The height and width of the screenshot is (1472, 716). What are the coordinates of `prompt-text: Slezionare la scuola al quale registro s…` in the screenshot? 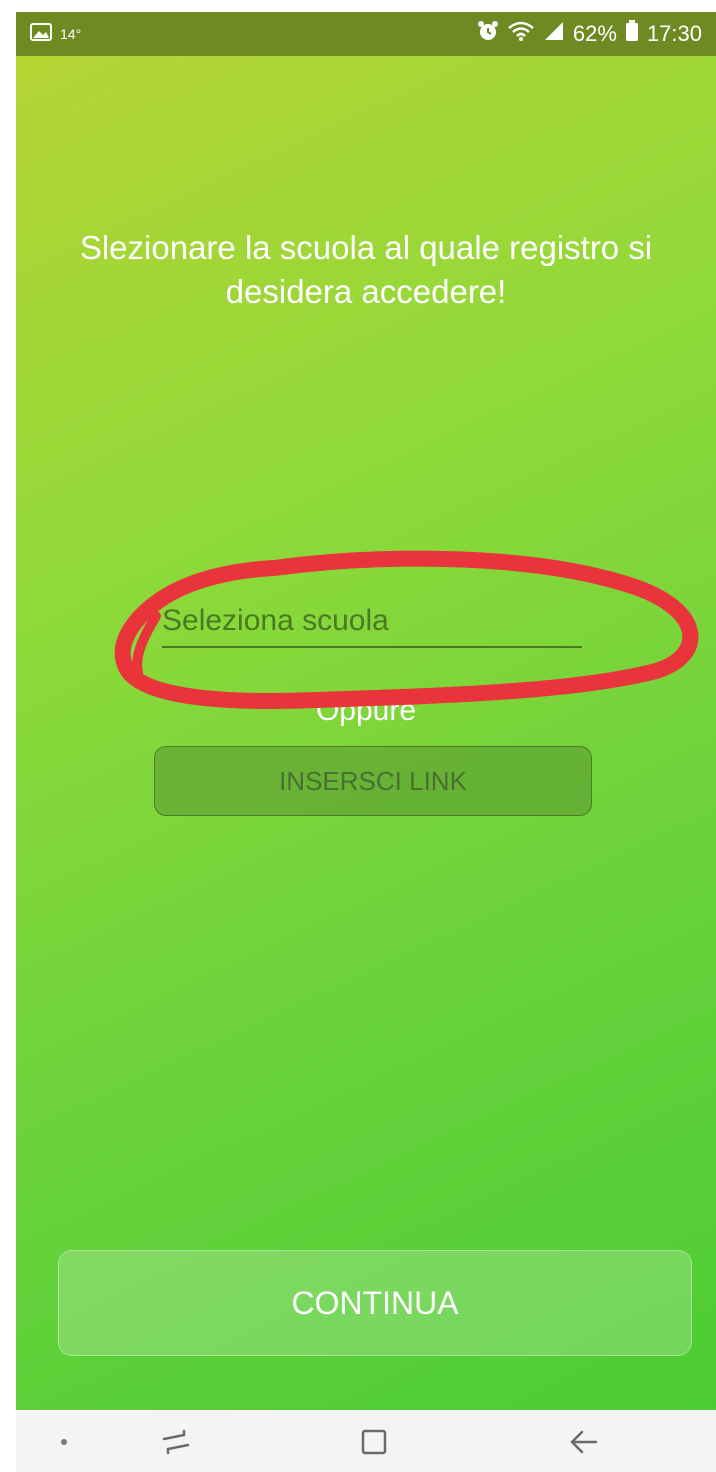 It's located at (366, 269).